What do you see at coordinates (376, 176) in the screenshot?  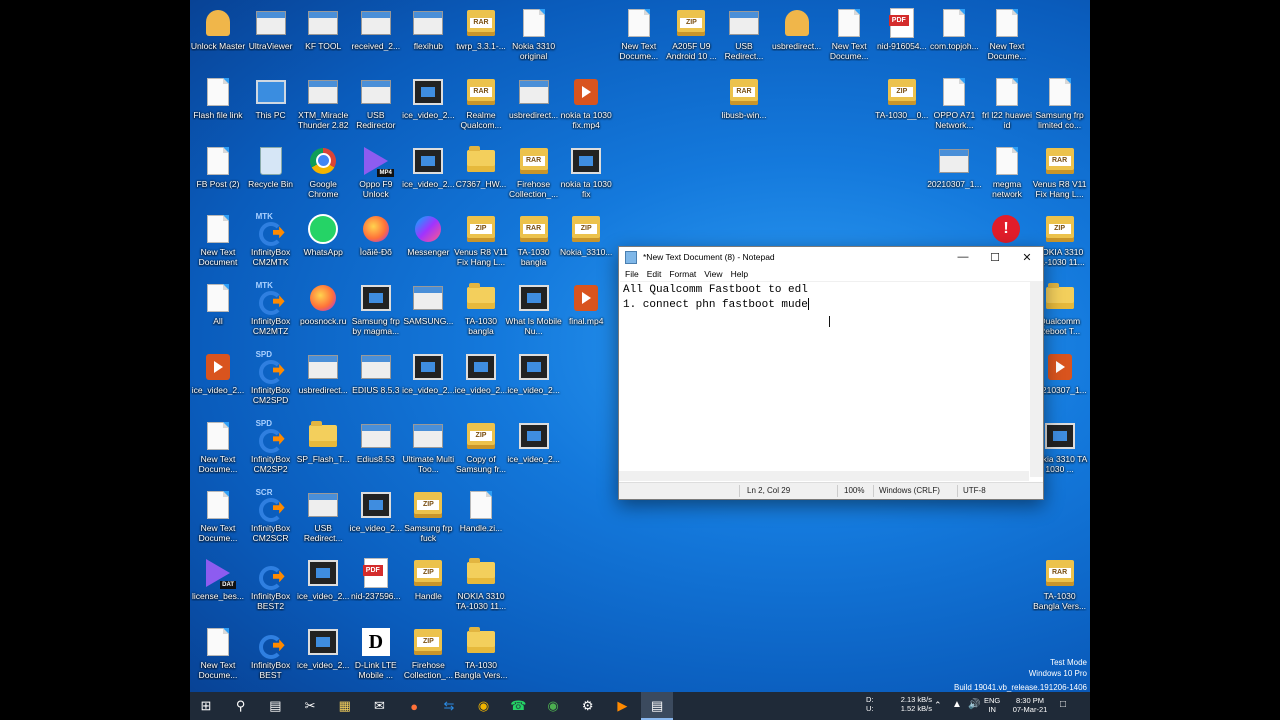 I see `desktop-shortcut: MP4 Oppo F9 Unlock` at bounding box center [376, 176].